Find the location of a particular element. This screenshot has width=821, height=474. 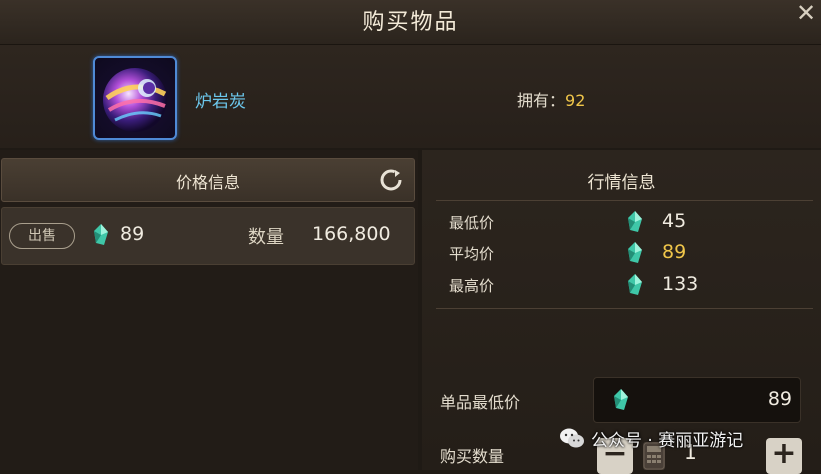

price-info-header: 价格信息 is located at coordinates (208, 180).